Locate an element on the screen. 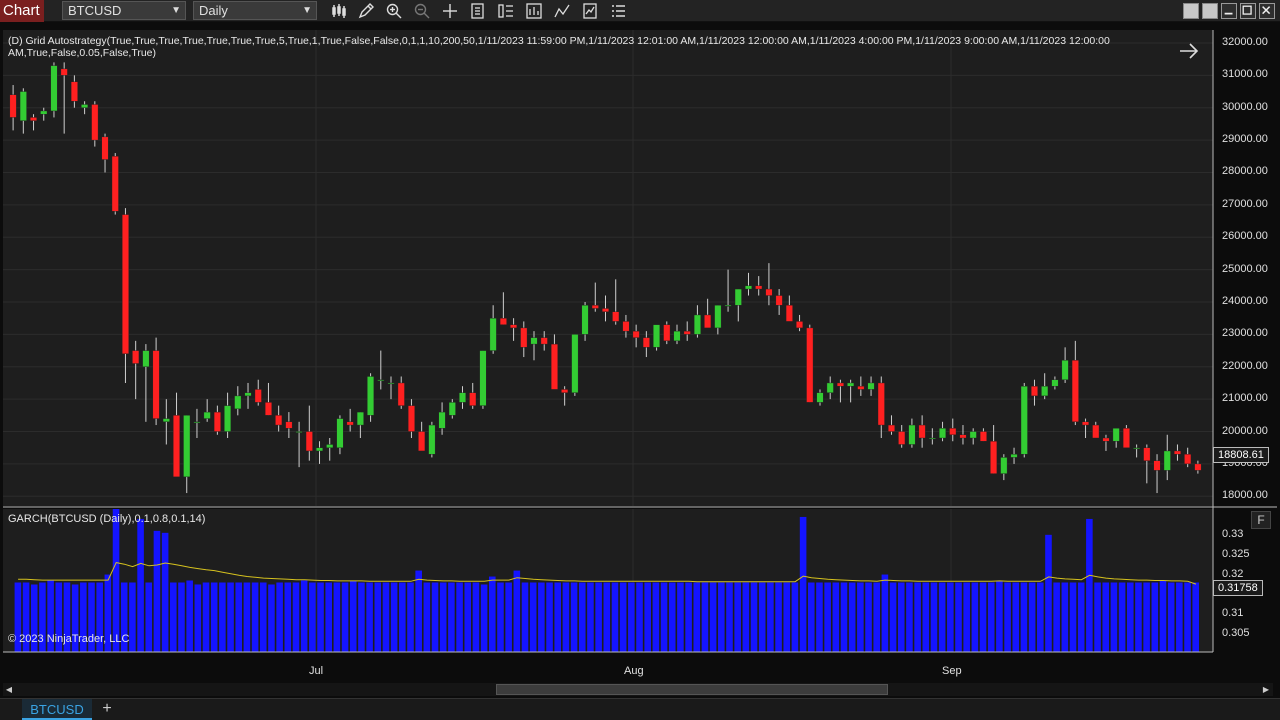  scroll-to-latest-icon is located at coordinates (1189, 51).